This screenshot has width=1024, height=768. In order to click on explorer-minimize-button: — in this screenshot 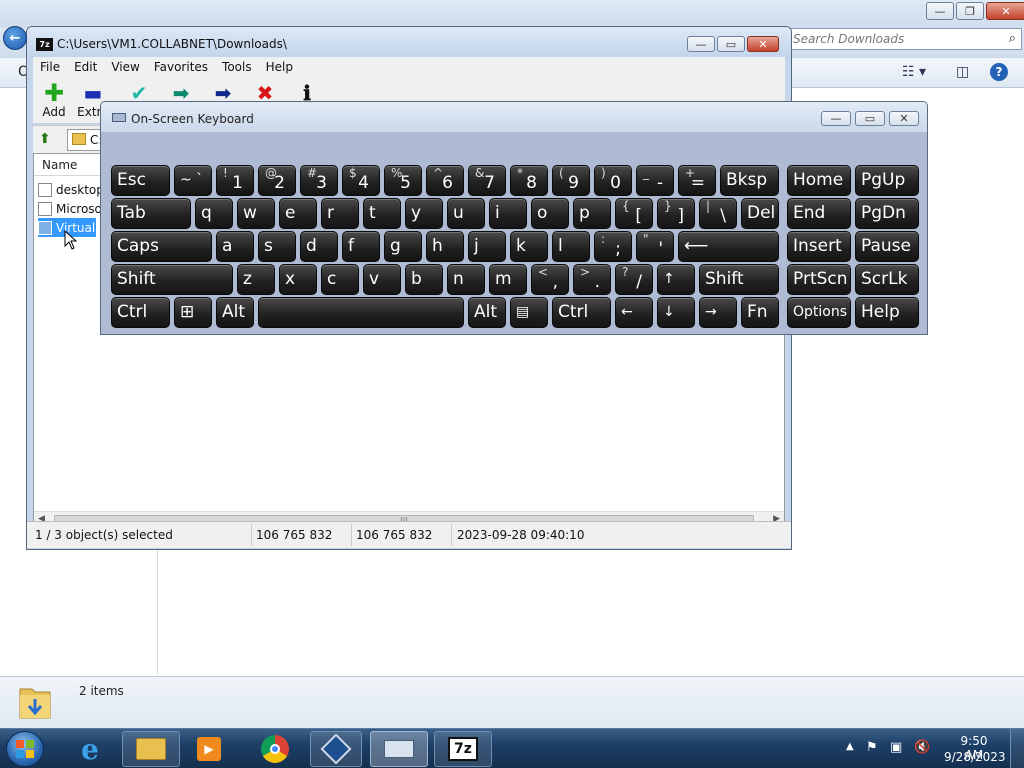, I will do `click(940, 11)`.